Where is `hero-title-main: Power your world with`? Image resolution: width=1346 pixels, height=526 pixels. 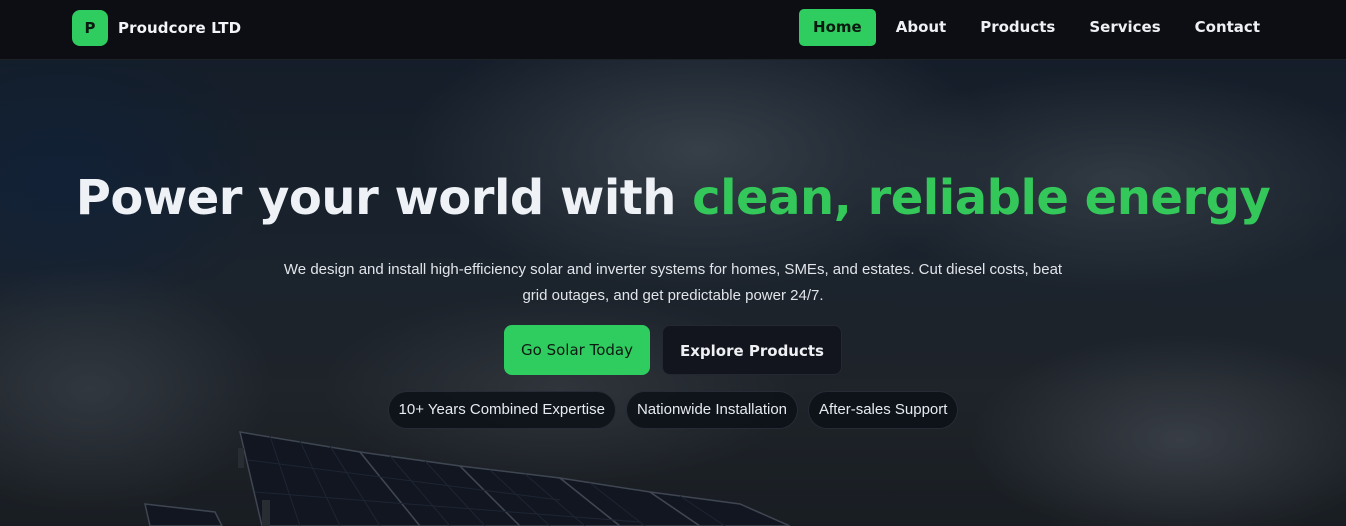
hero-title-main: Power your world with is located at coordinates (384, 198).